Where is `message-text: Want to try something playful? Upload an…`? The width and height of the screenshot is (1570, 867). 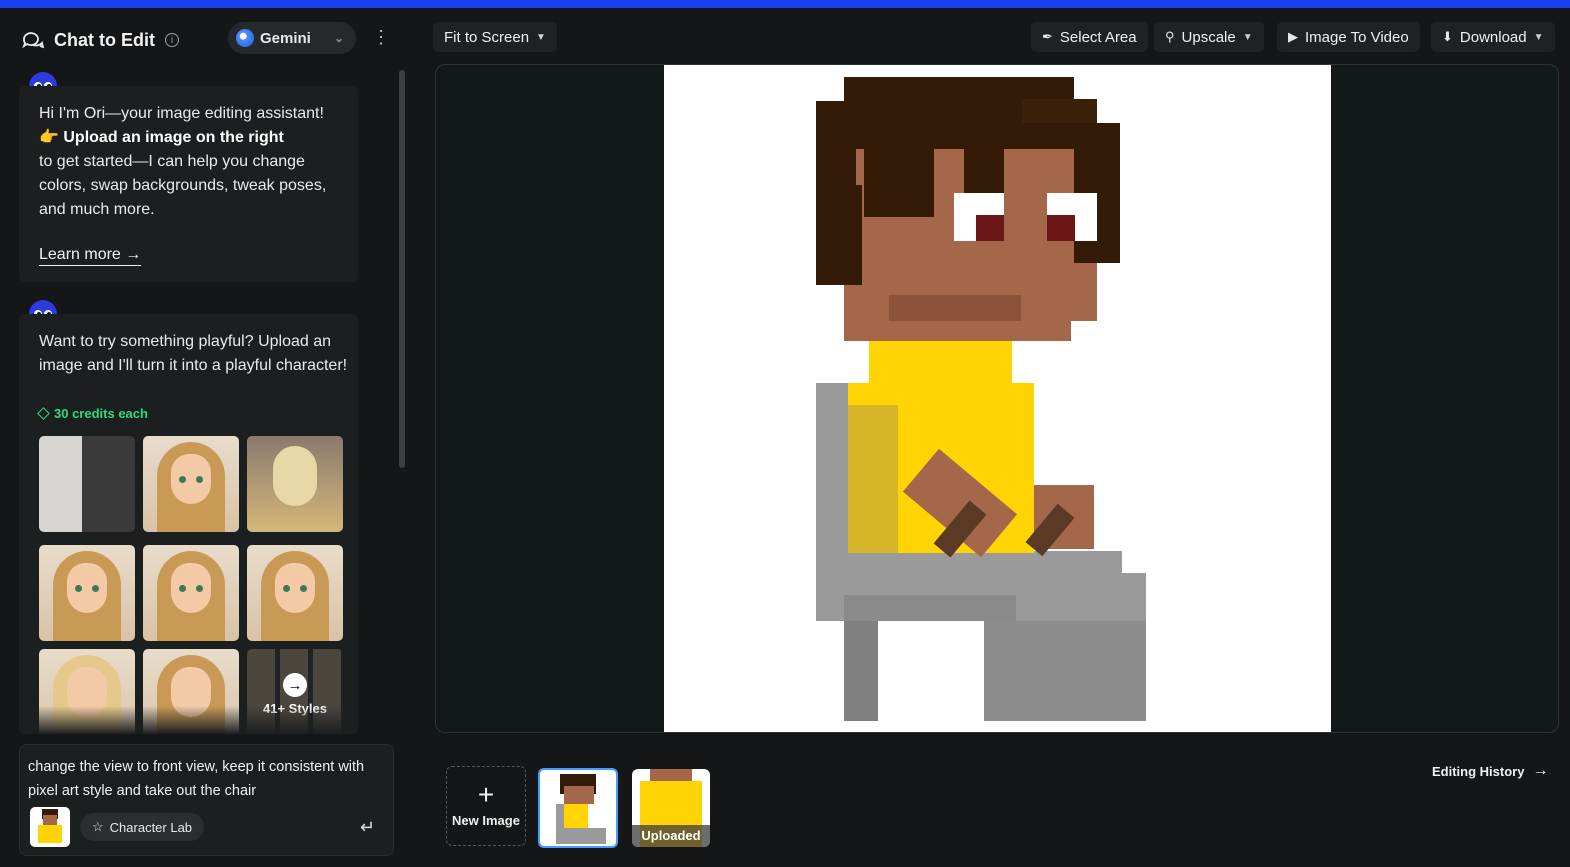 message-text: Want to try something playful? Upload an… is located at coordinates (193, 353).